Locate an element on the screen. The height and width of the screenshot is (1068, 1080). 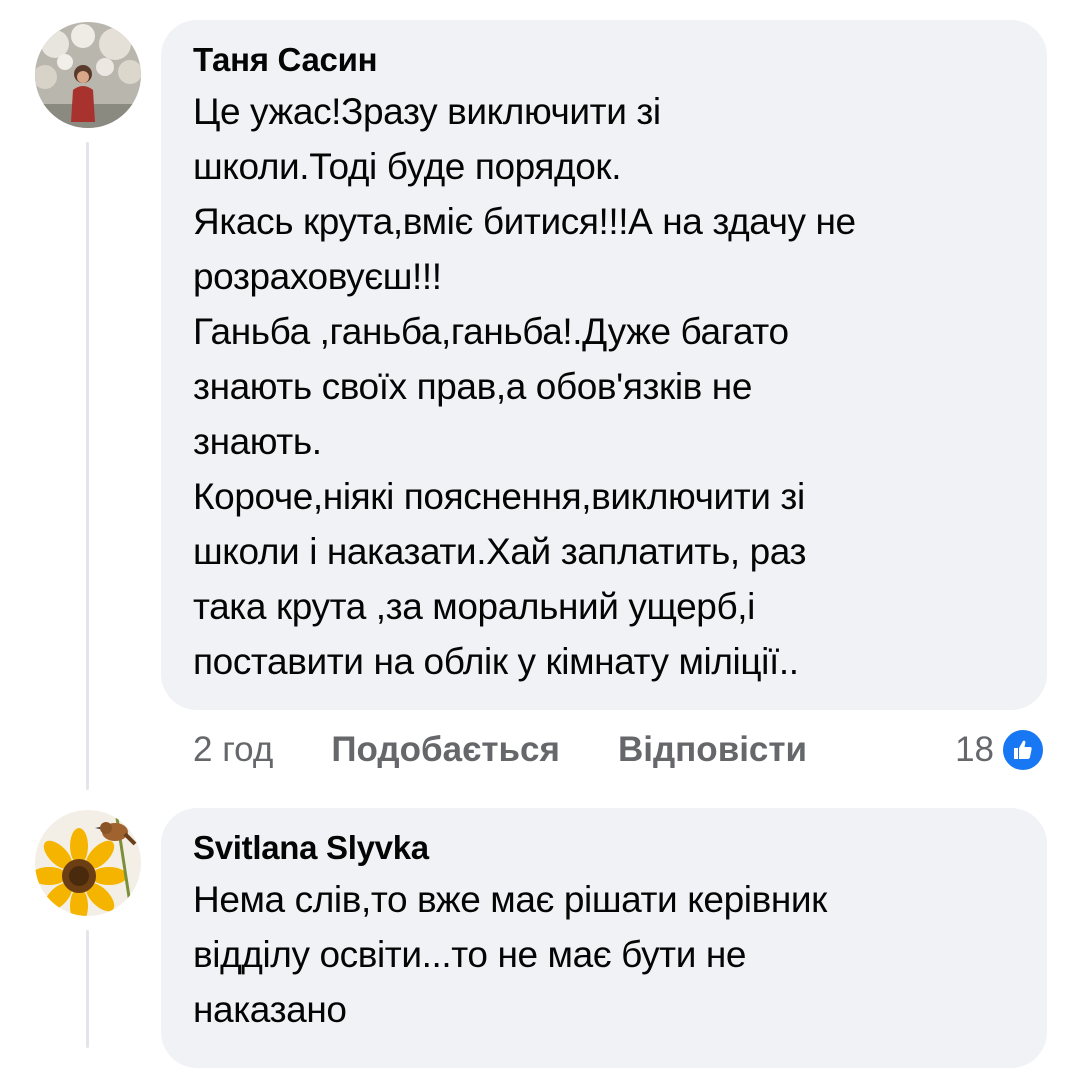
like-thumb-icon is located at coordinates (1023, 750).